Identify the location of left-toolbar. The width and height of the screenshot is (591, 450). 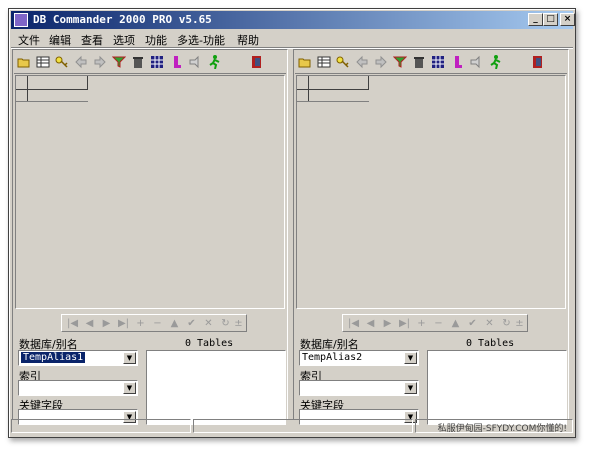
(150, 62).